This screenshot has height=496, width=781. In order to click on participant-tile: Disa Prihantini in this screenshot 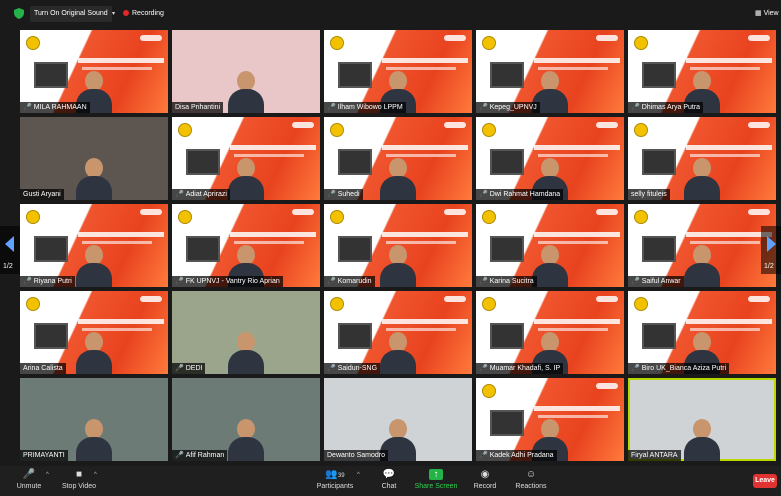, I will do `click(246, 71)`.